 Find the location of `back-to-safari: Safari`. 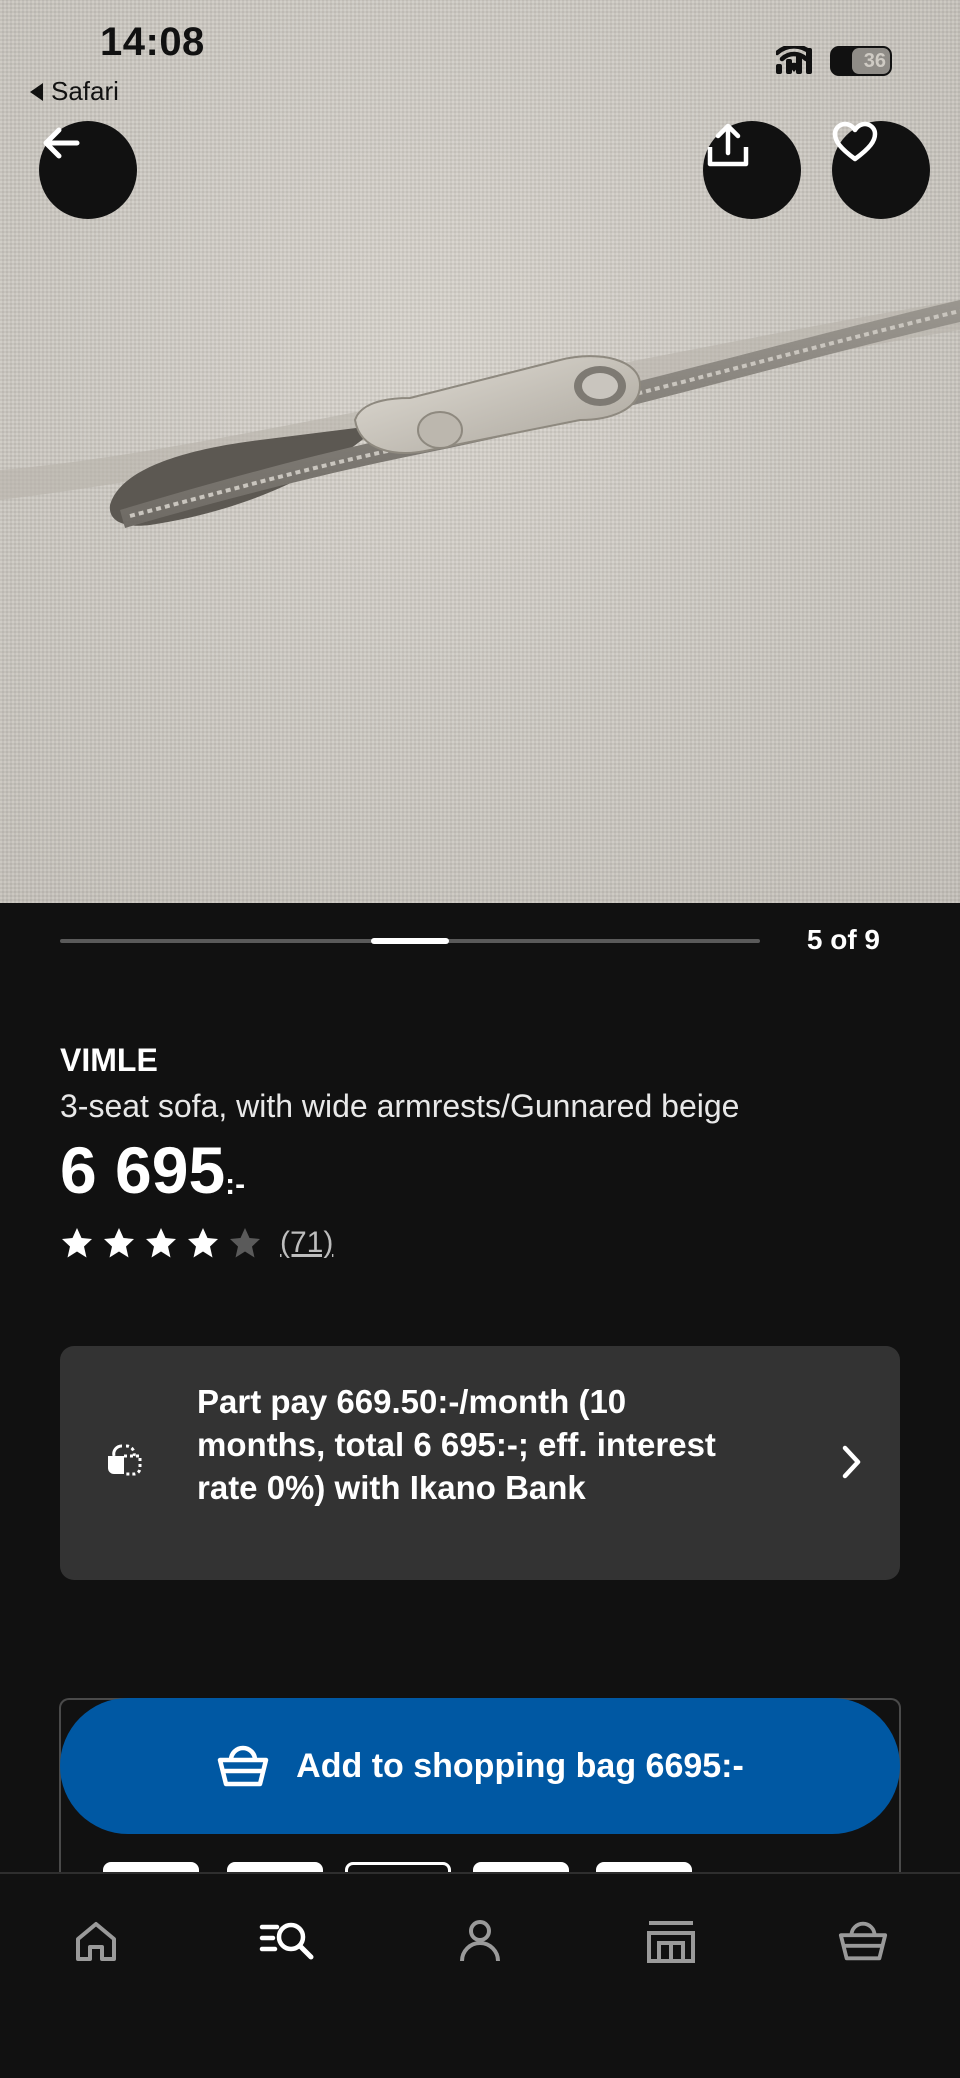

back-to-safari: Safari is located at coordinates (74, 91).